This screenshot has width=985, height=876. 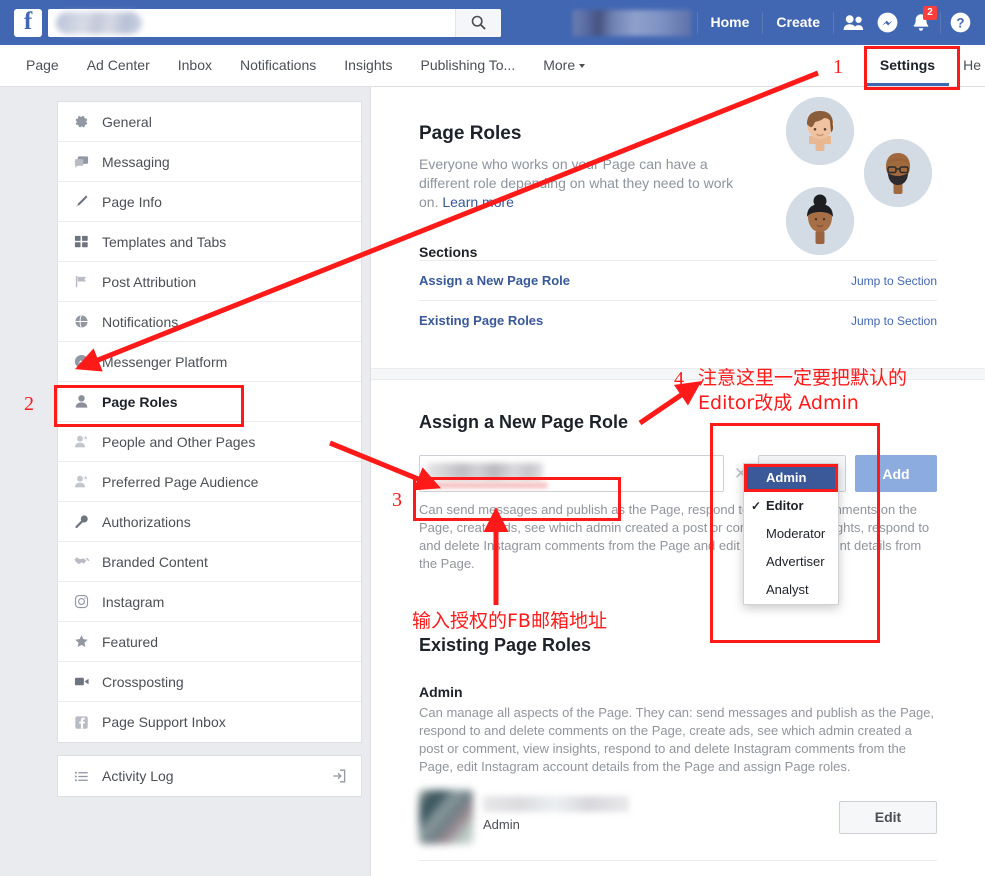 I want to click on flag-icon, so click(x=85, y=281).